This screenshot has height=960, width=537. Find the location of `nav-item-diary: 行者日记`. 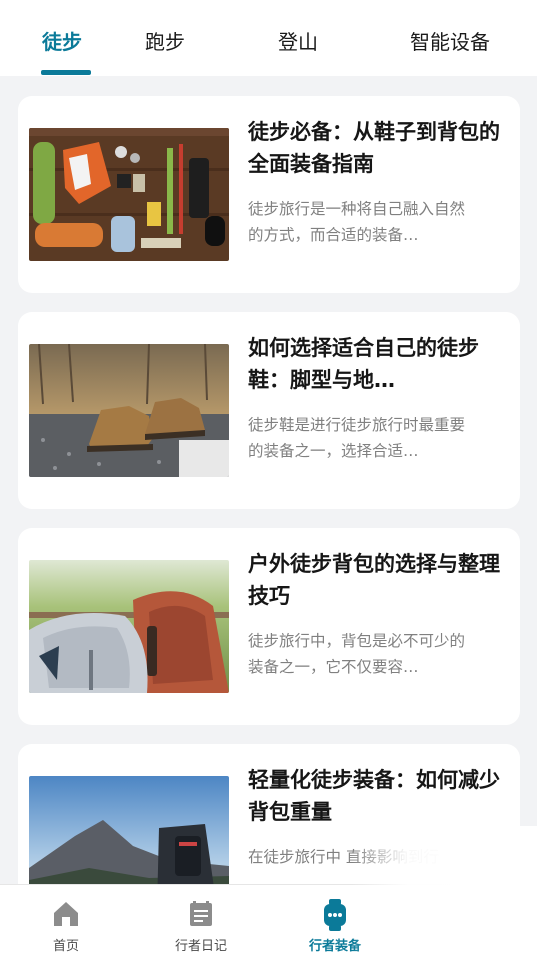

nav-item-diary: 行者日记 is located at coordinates (201, 922).